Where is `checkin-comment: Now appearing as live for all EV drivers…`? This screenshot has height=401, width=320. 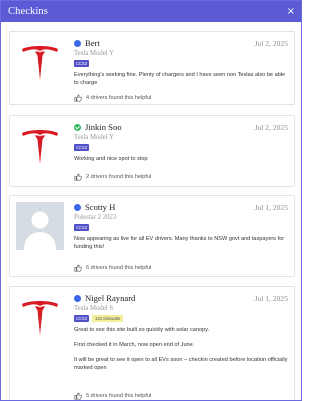
checkin-comment: Now appearing as live for all EV drivers… is located at coordinates (181, 243).